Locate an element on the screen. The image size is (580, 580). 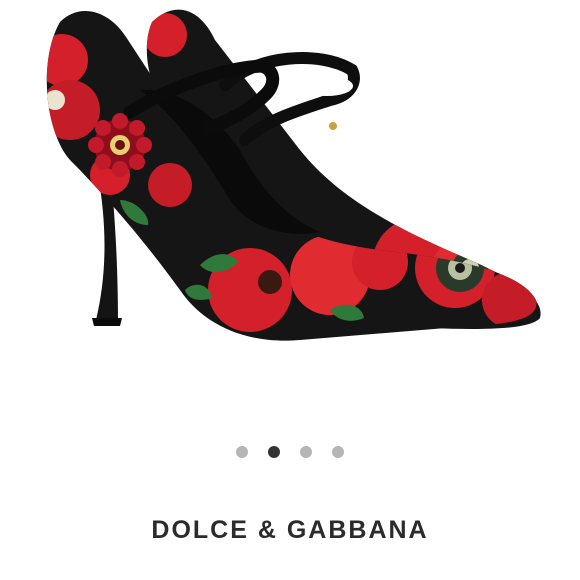
jewel-brooch-icon is located at coordinates (120, 145).